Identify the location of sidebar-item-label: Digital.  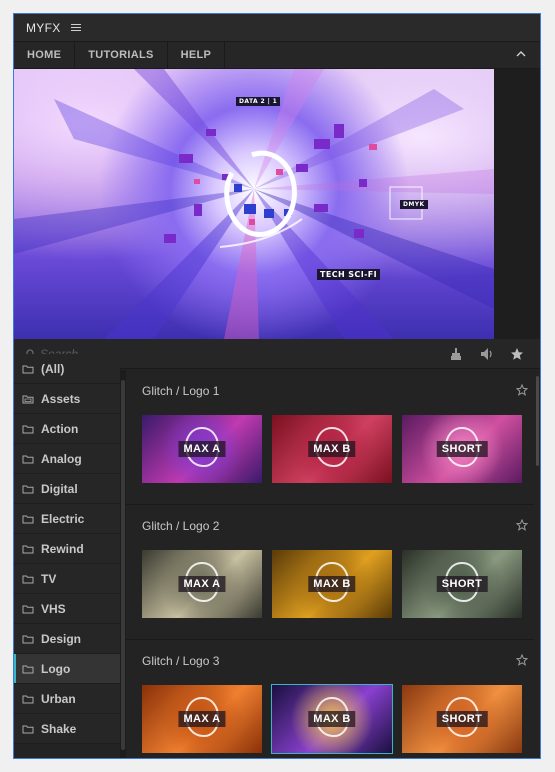
(59, 488).